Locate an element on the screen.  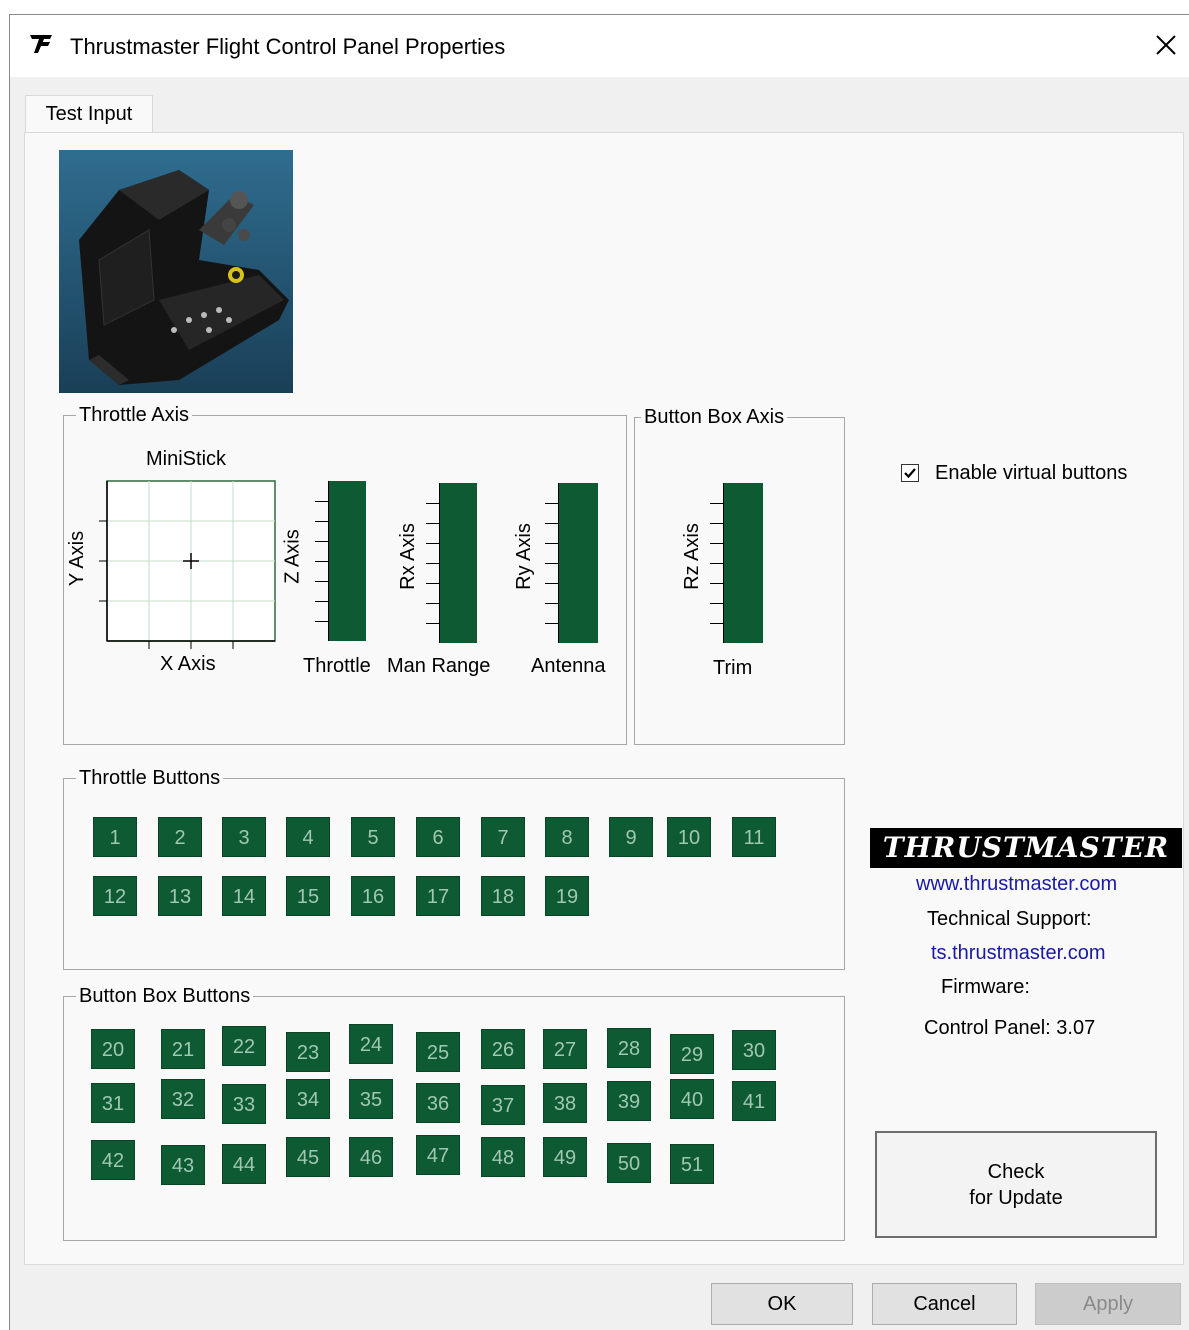
box-button-44: 44 is located at coordinates (244, 1164).